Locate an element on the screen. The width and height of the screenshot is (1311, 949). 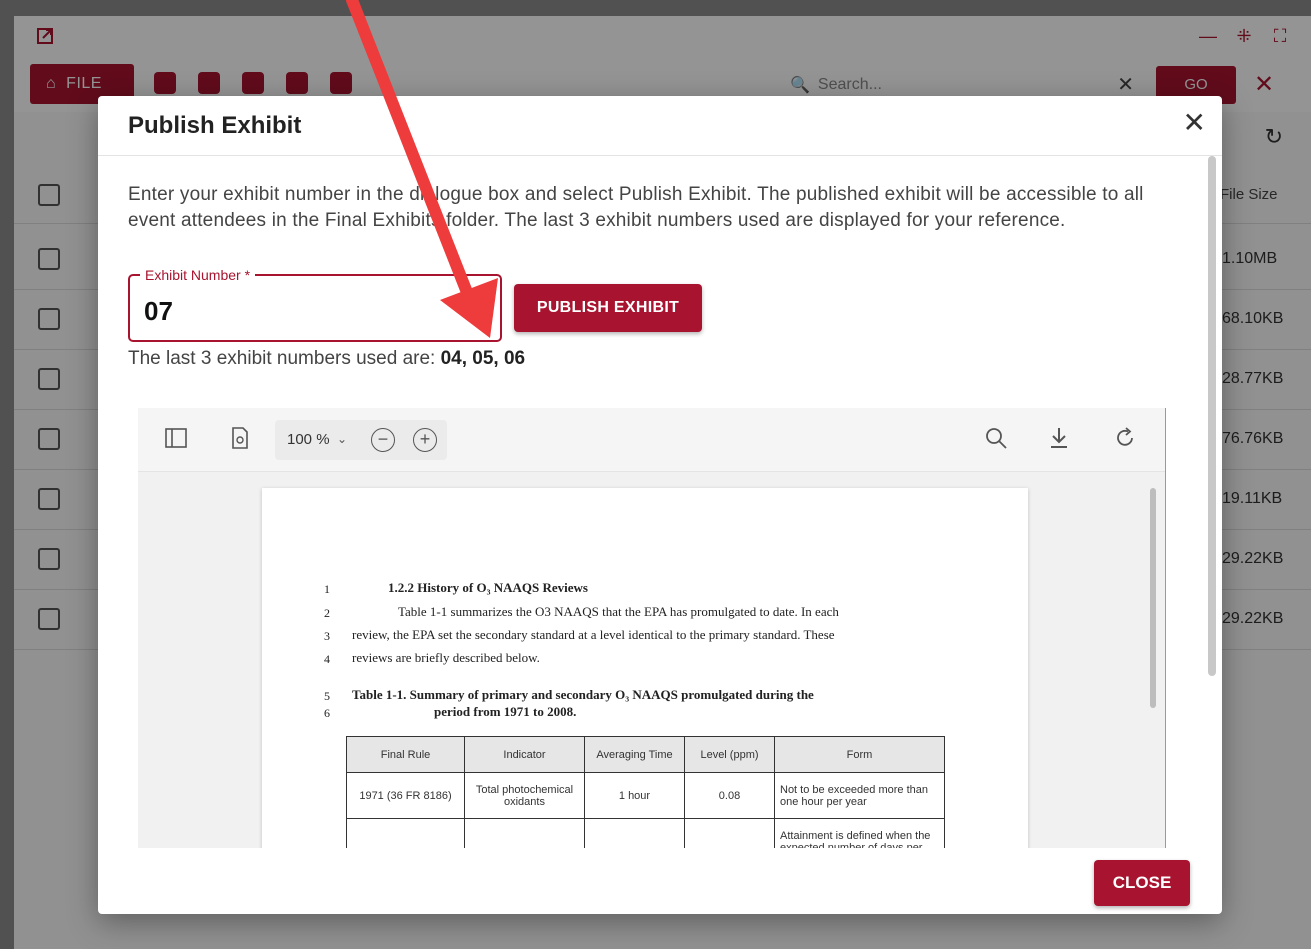
line-number: 3 is located at coordinates (327, 636).